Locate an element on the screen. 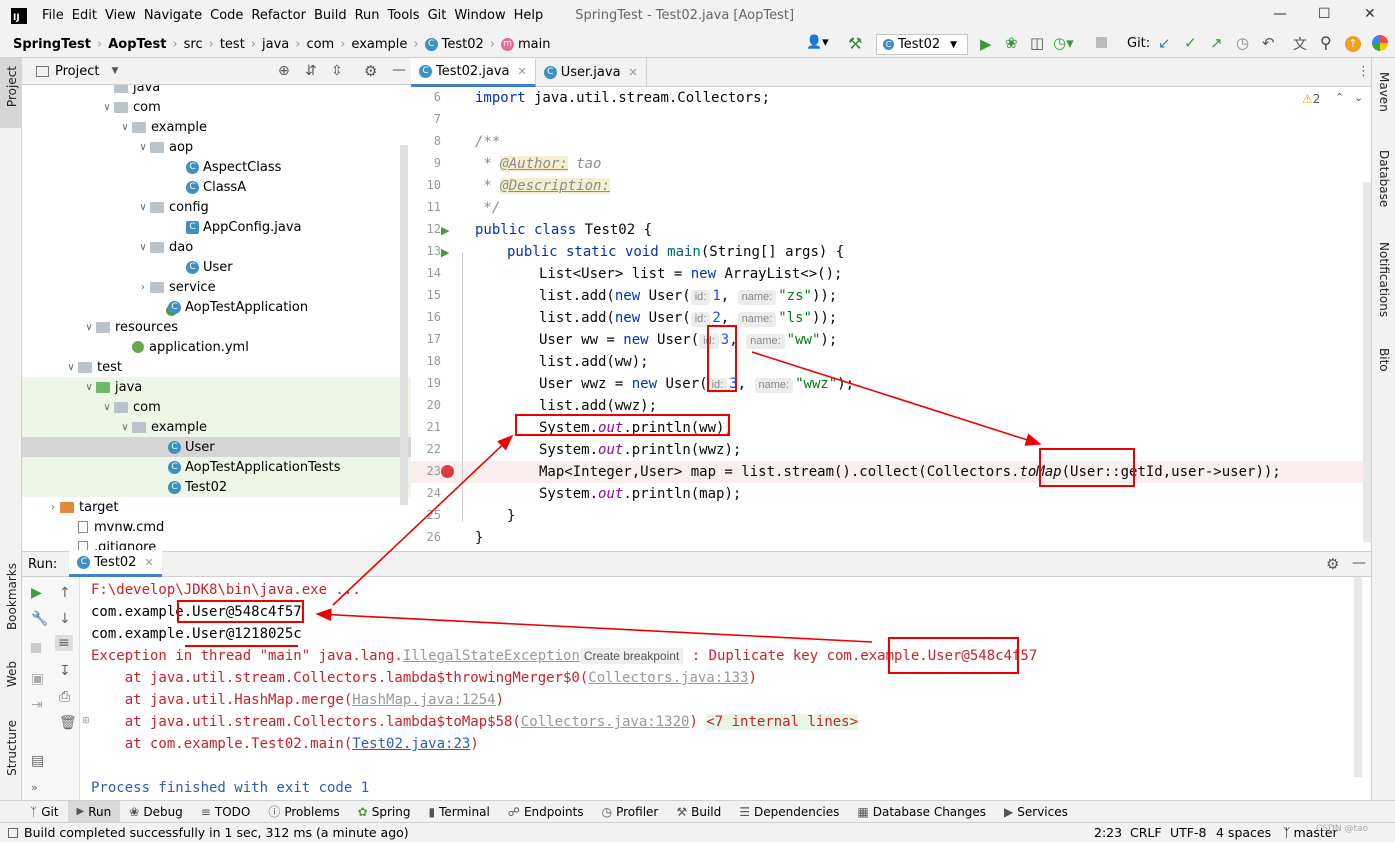  expand-all-icon: ⇵ is located at coordinates (311, 71).